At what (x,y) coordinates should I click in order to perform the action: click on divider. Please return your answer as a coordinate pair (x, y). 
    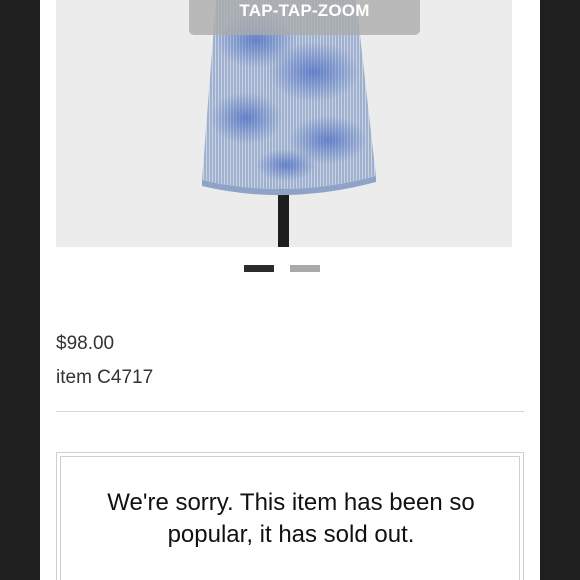
    Looking at the image, I should click on (290, 411).